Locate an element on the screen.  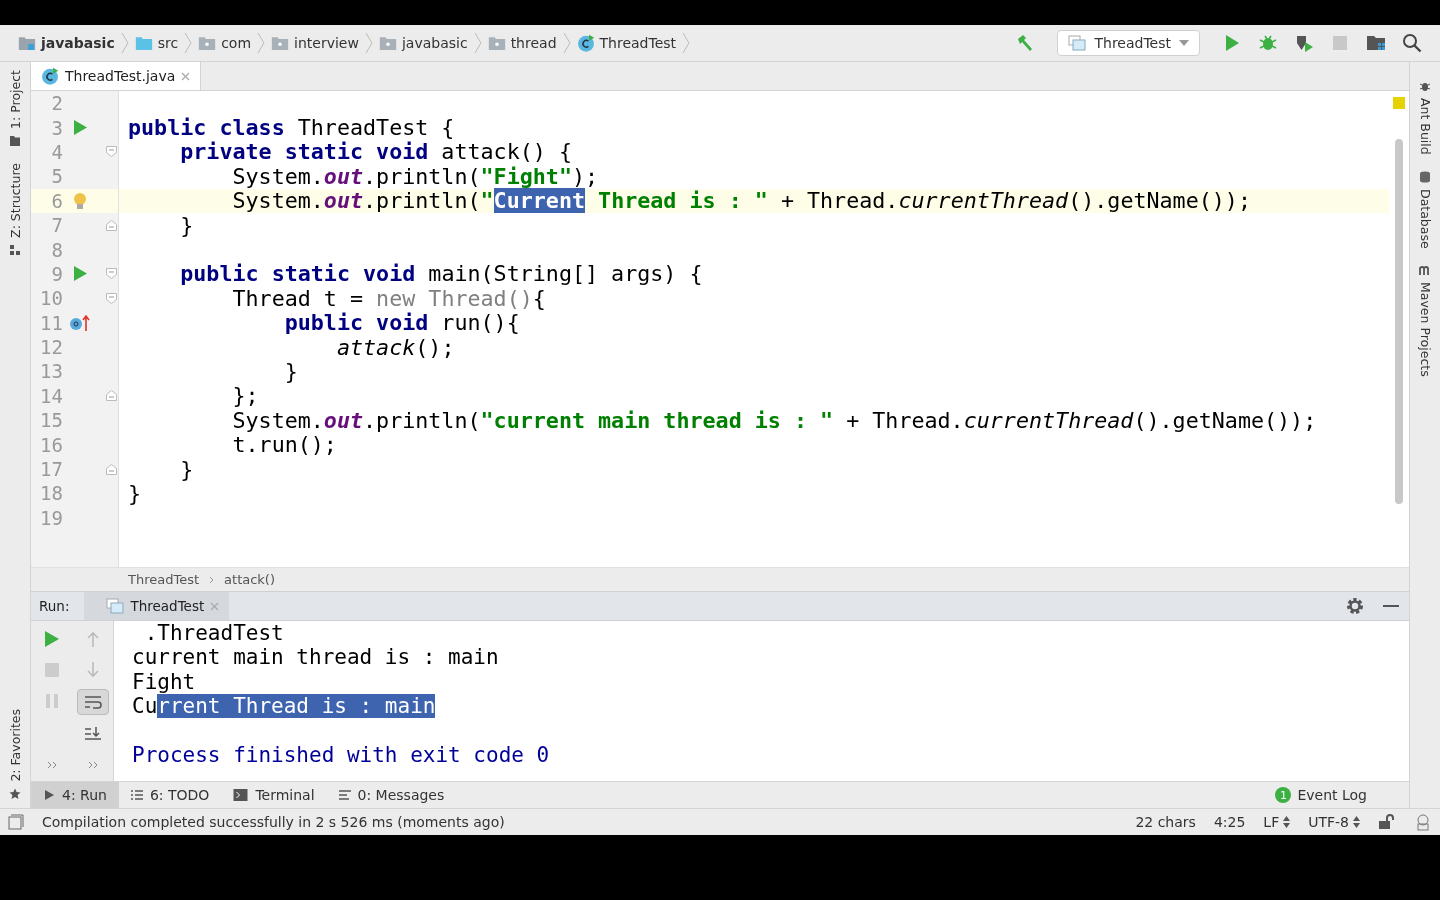
tool-window-tab: 4: Run is located at coordinates (75, 795).